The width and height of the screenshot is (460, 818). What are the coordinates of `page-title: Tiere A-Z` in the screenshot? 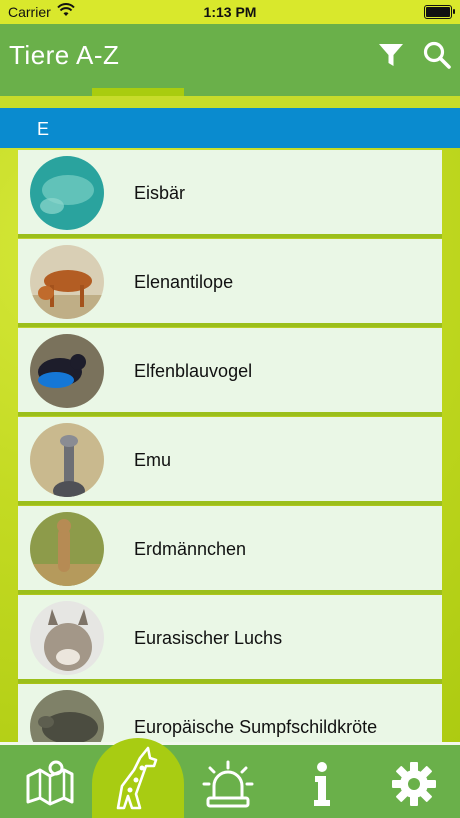 It's located at (64, 55).